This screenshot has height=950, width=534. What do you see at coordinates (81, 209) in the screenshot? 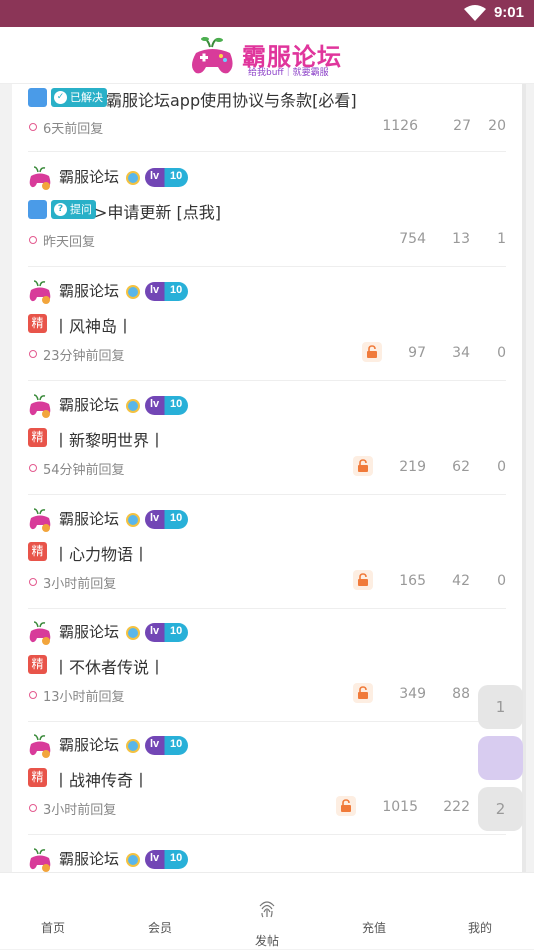
I see `question-tag-label: 提问` at bounding box center [81, 209].